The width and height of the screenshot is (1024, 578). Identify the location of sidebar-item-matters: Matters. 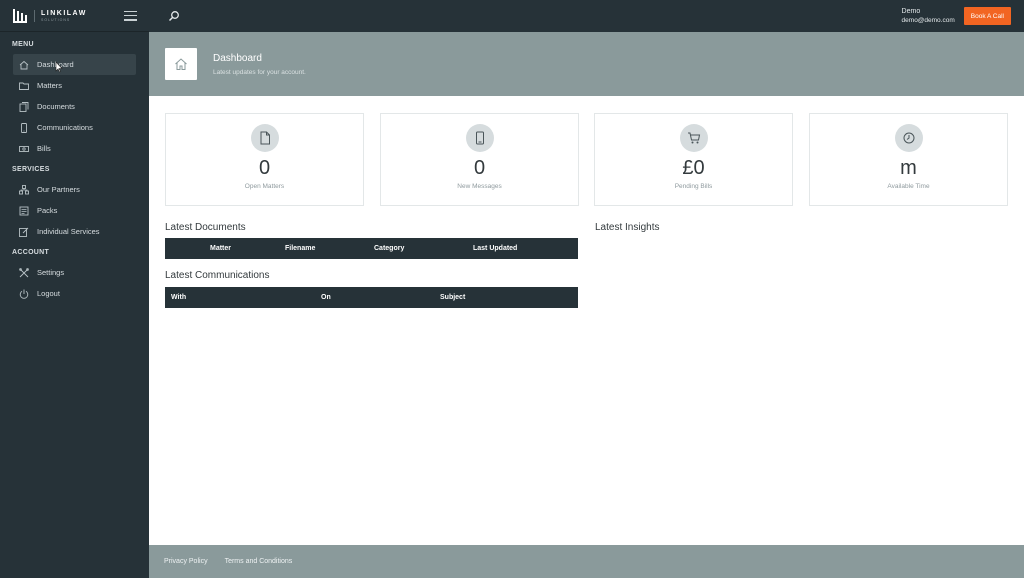
(74, 85).